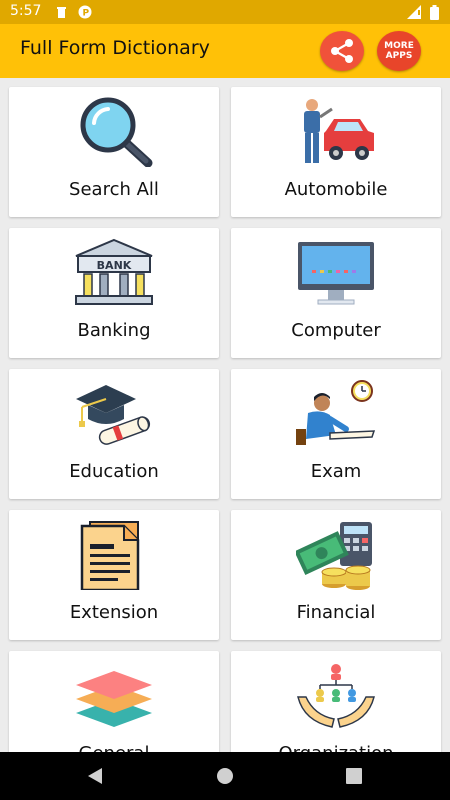  I want to click on category-card-extension: Extension, so click(114, 575).